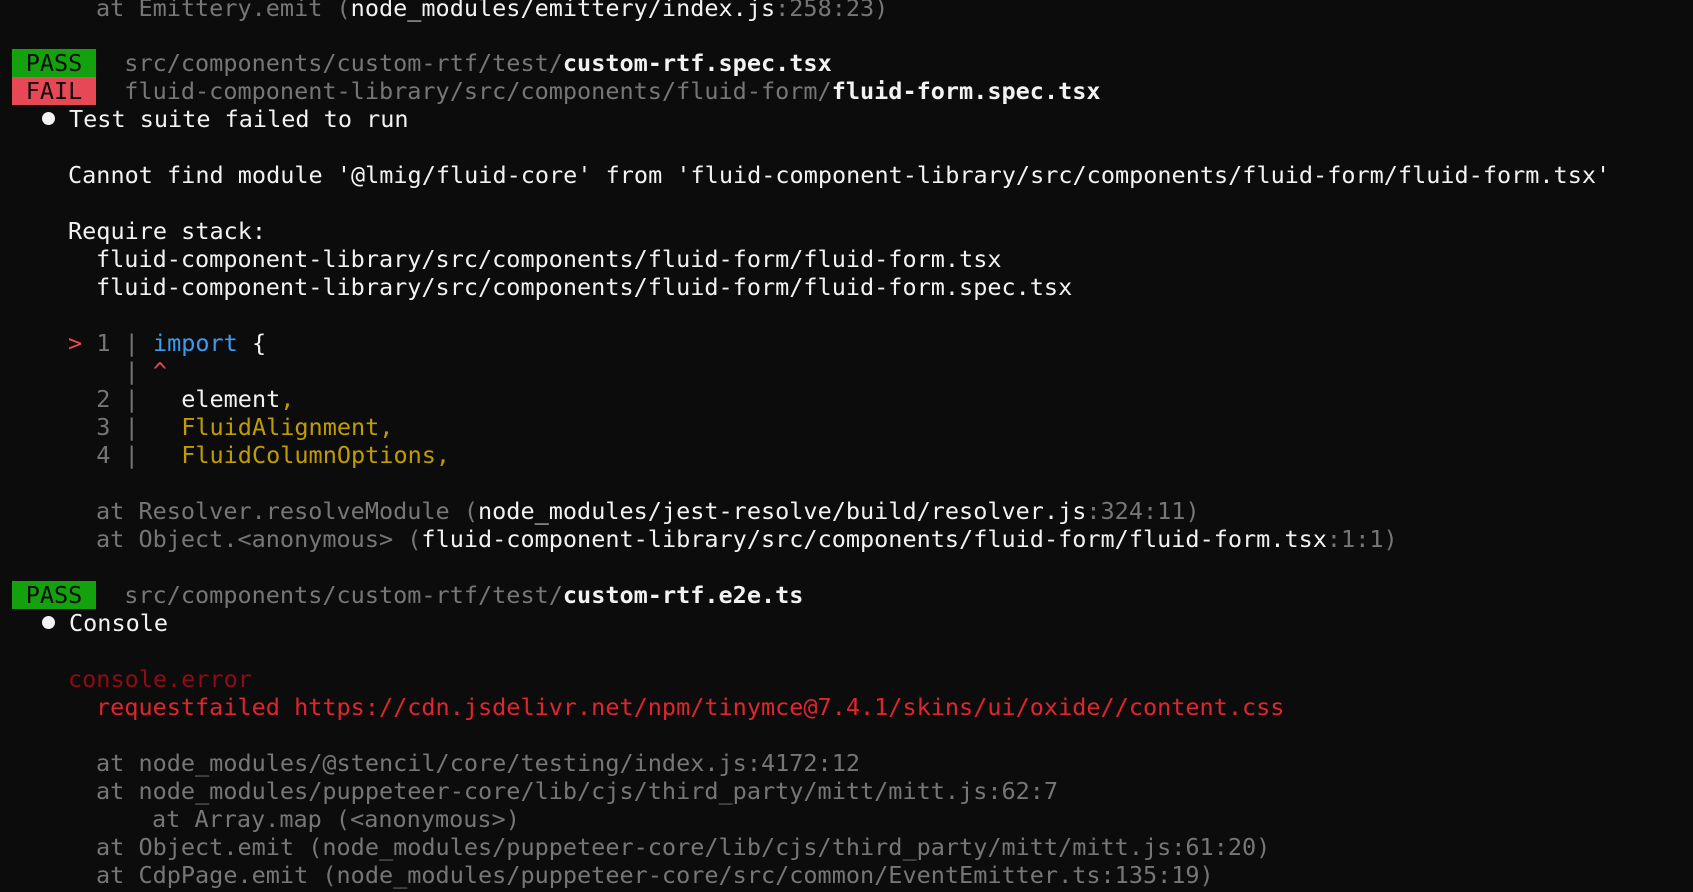 This screenshot has width=1693, height=892. I want to click on test-file-name: fluid-form.spec.tsx, so click(966, 91).